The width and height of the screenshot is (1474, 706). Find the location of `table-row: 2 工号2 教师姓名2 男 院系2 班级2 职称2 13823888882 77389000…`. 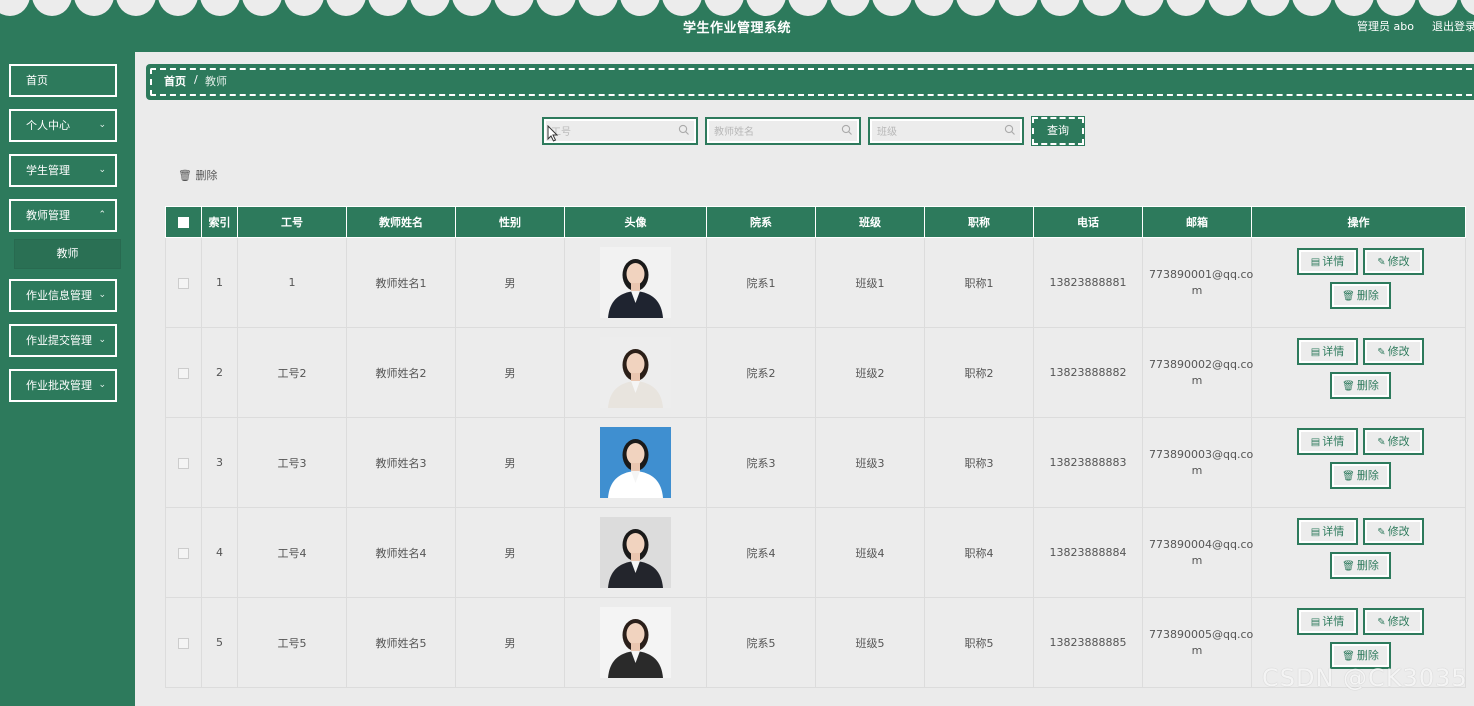

table-row: 2 工号2 教师姓名2 男 院系2 班级2 职称2 13823888882 77389000… is located at coordinates (815, 372).